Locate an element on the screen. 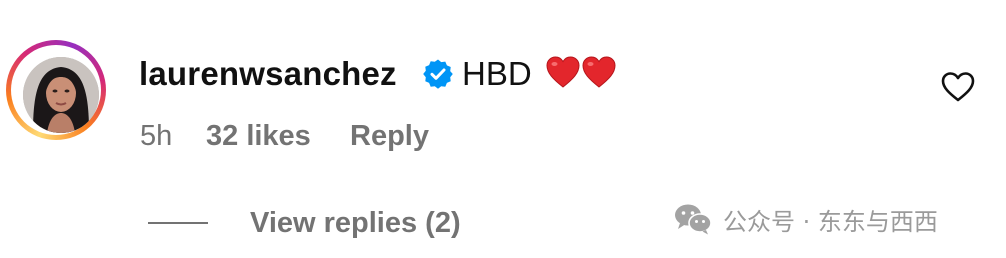  avatar is located at coordinates (61, 95).